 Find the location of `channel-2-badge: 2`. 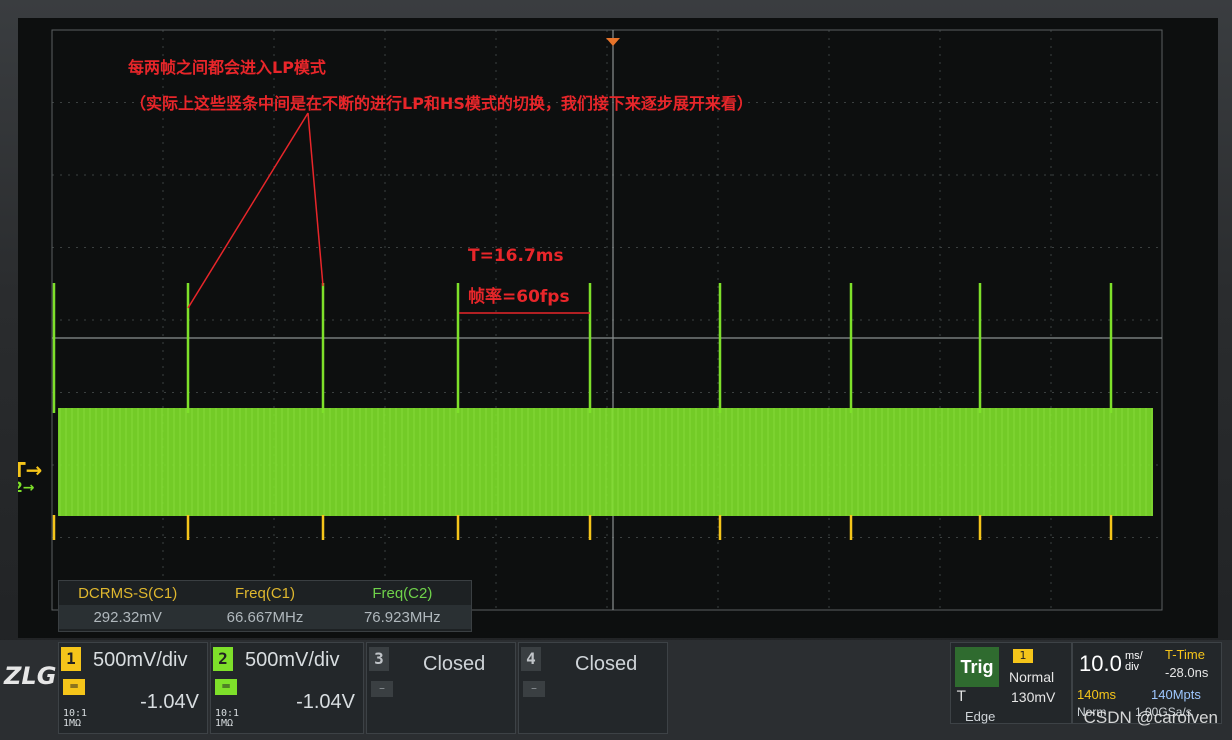

channel-2-badge: 2 is located at coordinates (223, 659).